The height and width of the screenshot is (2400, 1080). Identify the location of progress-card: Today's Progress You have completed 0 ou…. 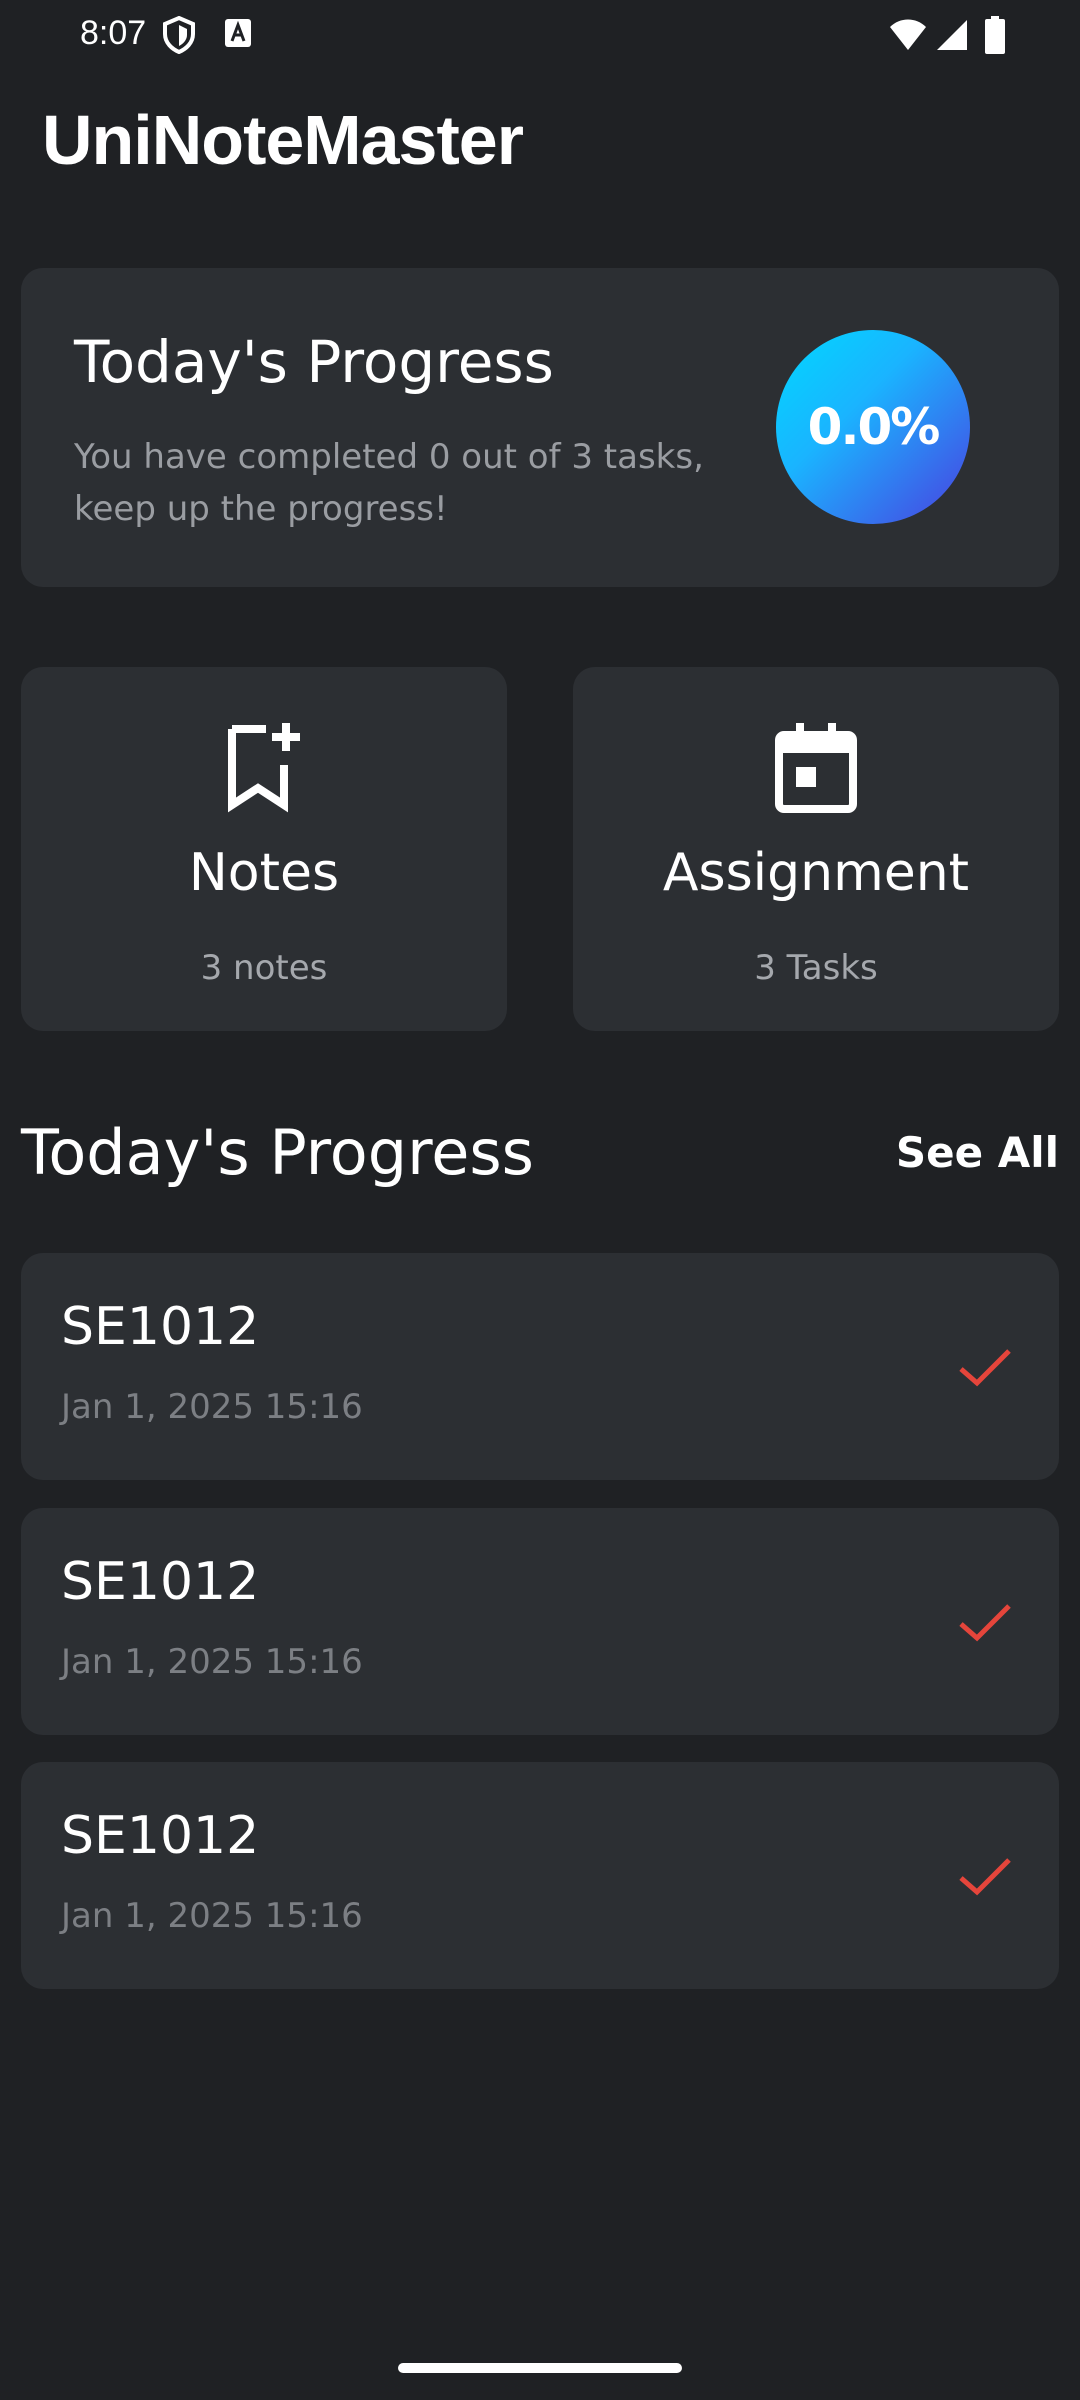
(540, 427).